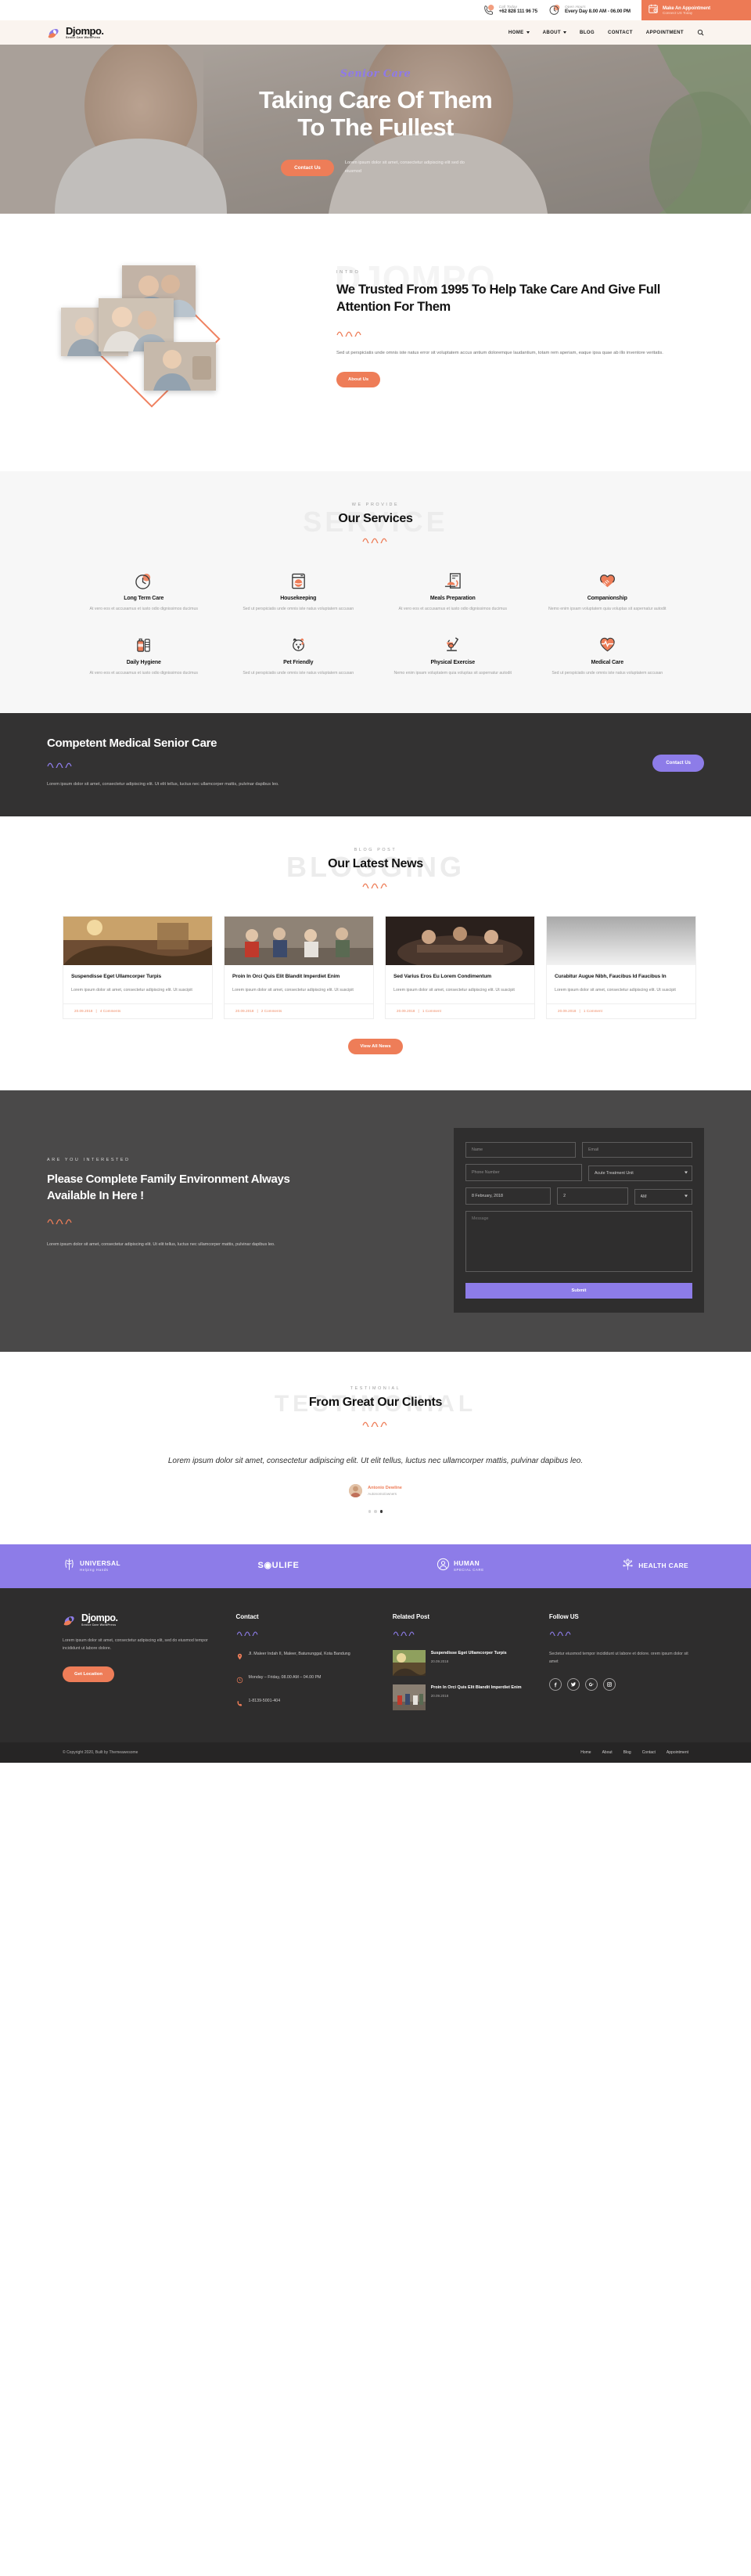 Image resolution: width=751 pixels, height=2576 pixels. What do you see at coordinates (271, 1011) in the screenshot?
I see `blog-card-comments: 2 Comments` at bounding box center [271, 1011].